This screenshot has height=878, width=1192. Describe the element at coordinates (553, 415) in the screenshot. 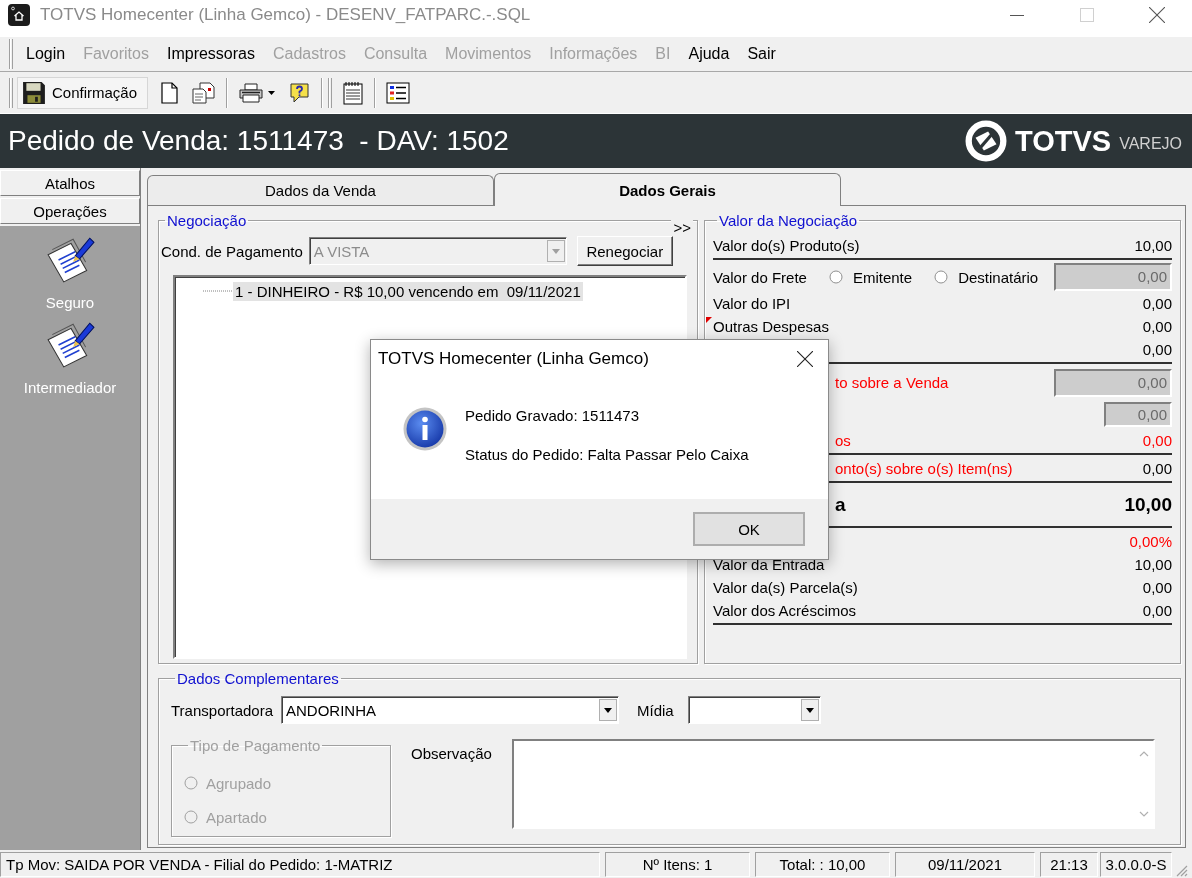

I see `message-text: Pedido Gravado: 1511473` at that location.